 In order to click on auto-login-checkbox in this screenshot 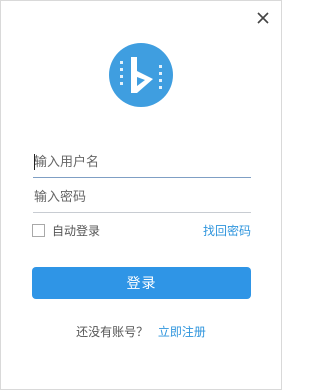, I will do `click(38, 230)`.